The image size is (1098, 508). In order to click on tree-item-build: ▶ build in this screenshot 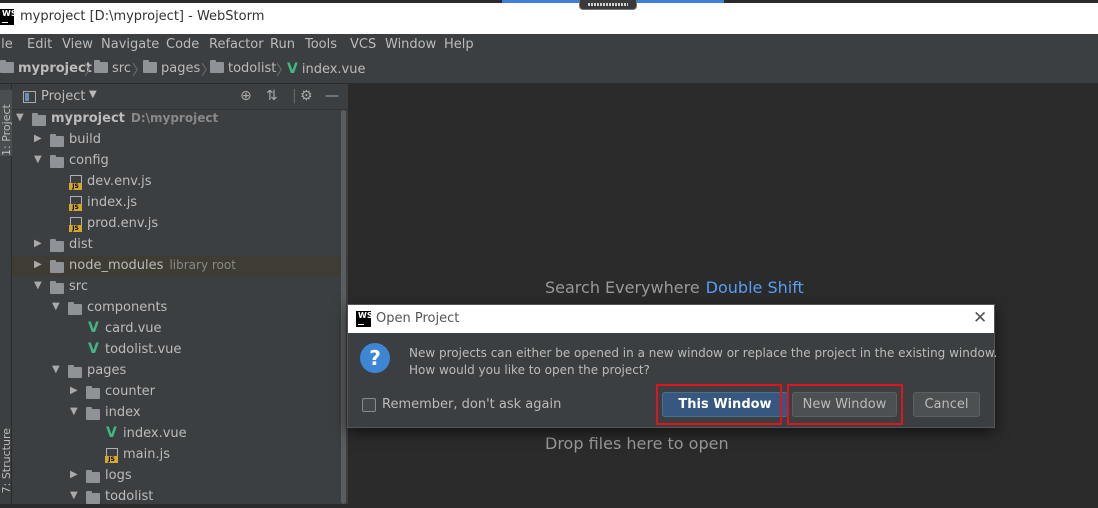, I will do `click(180, 140)`.